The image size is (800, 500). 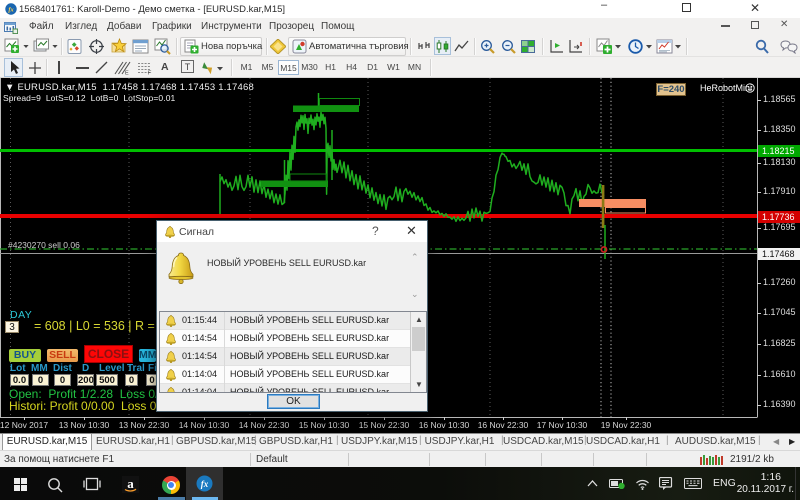 I want to click on svg-text: fx, so click(x=205, y=484).